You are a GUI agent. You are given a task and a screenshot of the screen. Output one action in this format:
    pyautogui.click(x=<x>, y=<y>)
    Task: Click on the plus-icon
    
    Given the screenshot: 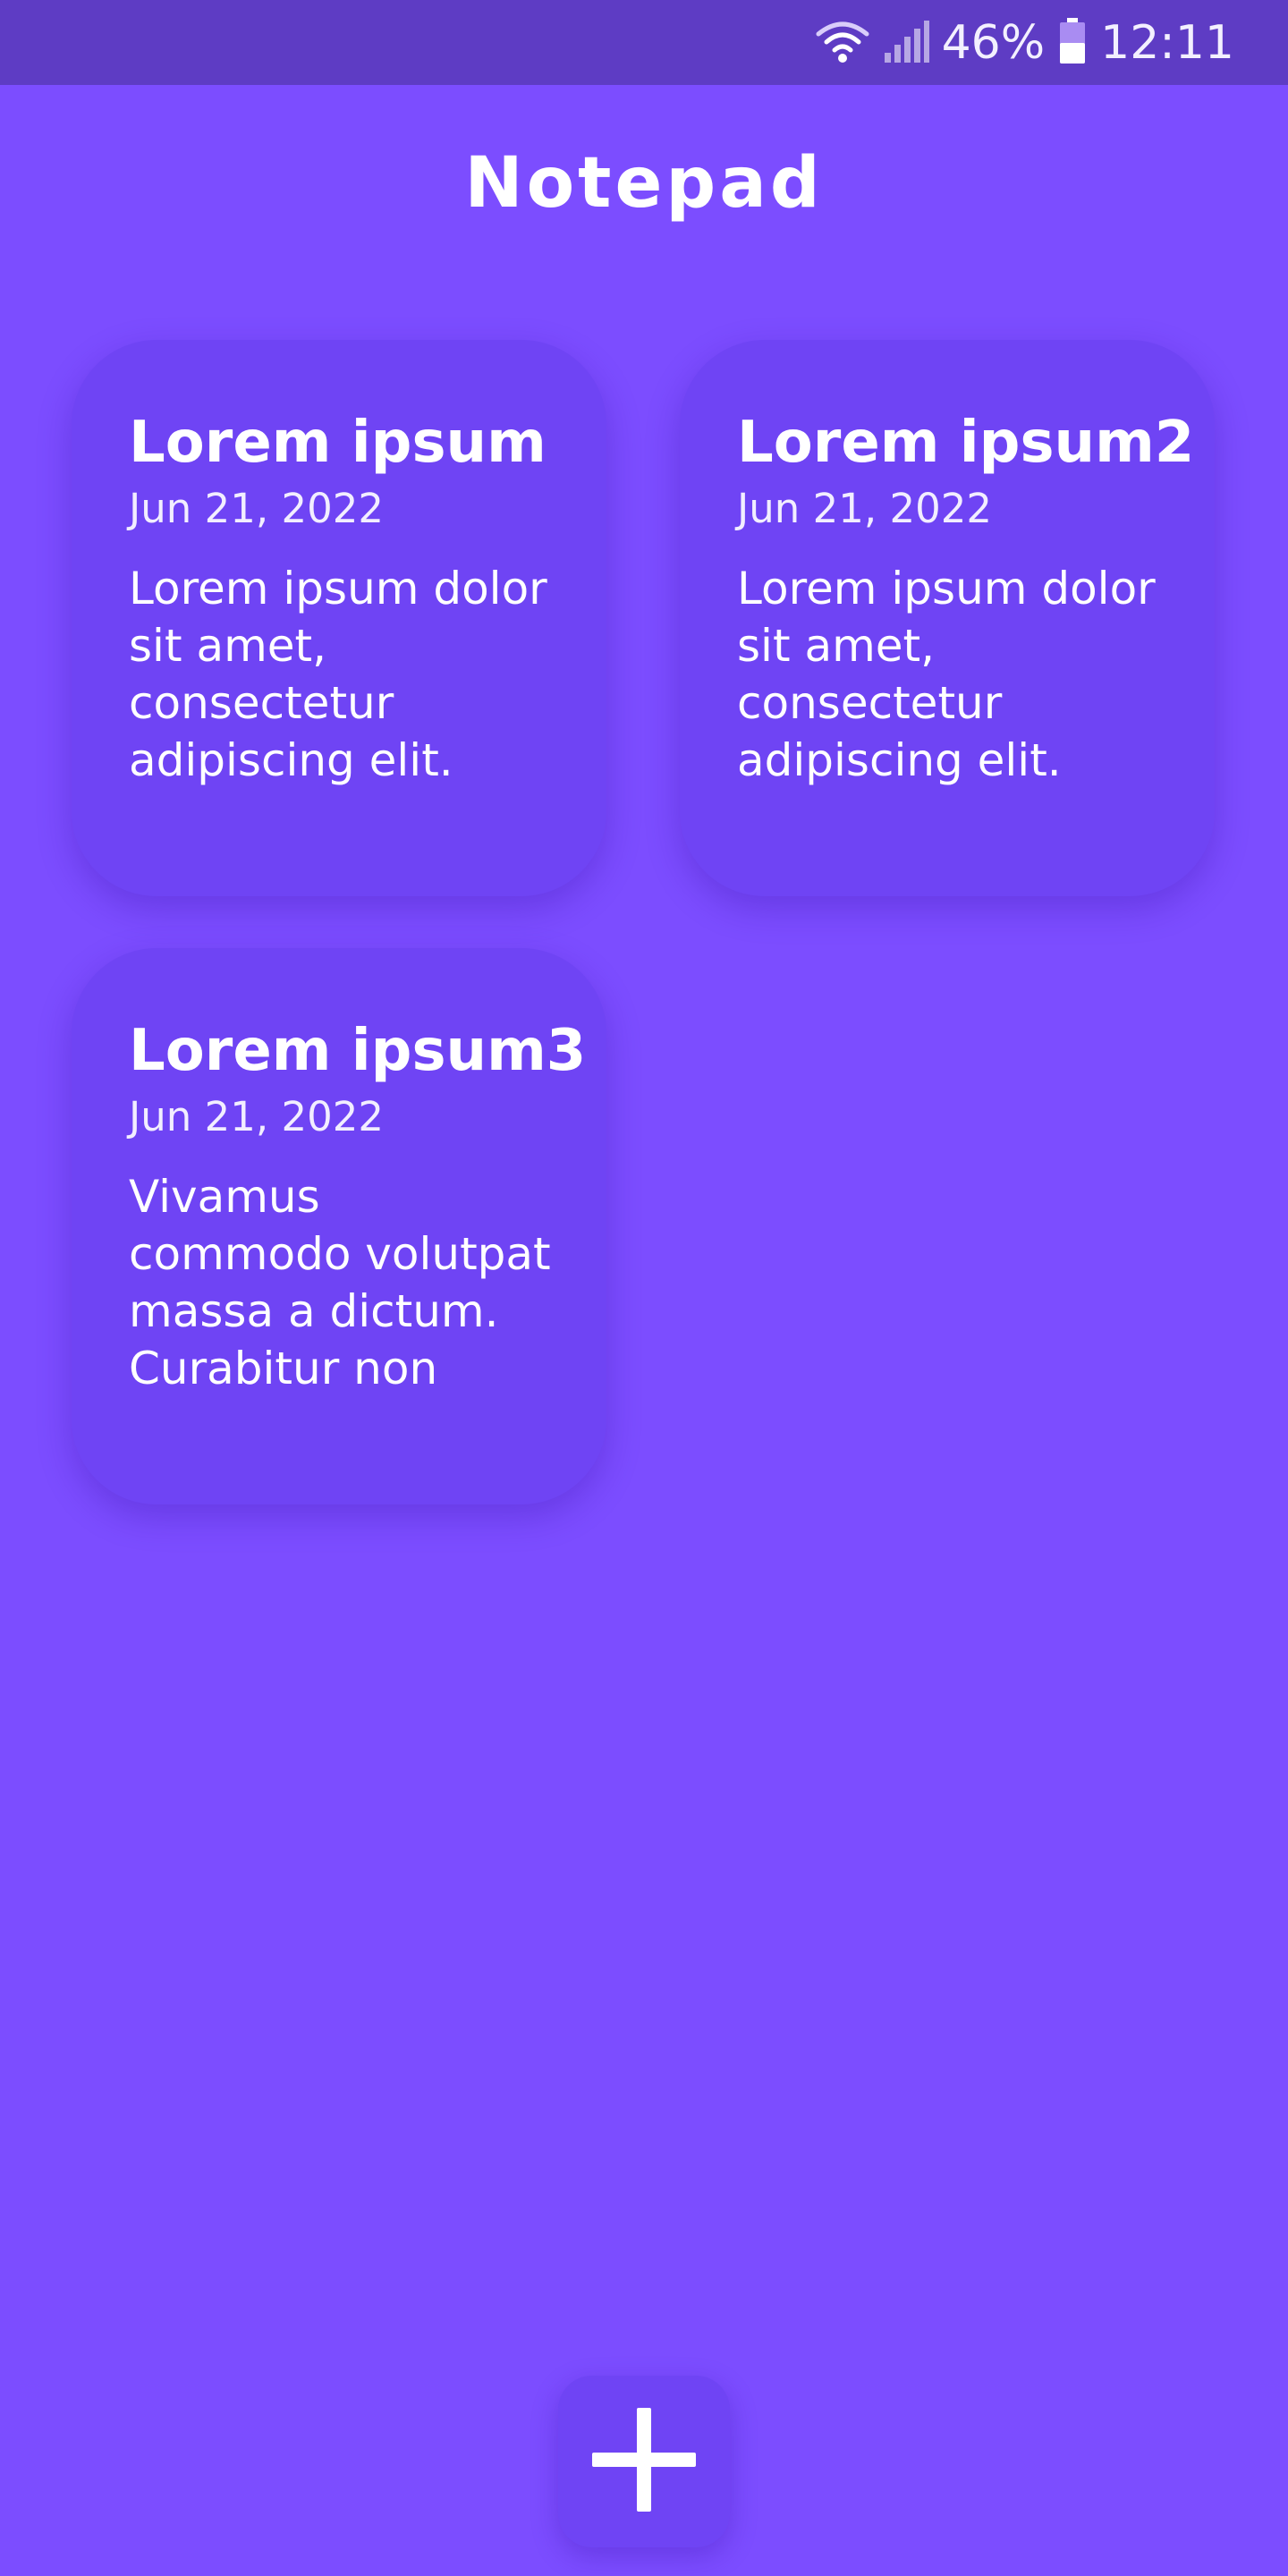 What is the action you would take?
    pyautogui.click(x=644, y=2461)
    